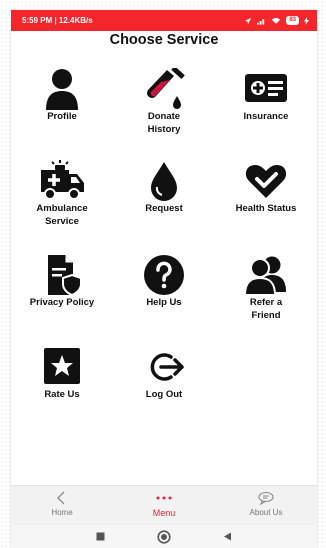  What do you see at coordinates (164, 181) in the screenshot?
I see `blood-drop-icon` at bounding box center [164, 181].